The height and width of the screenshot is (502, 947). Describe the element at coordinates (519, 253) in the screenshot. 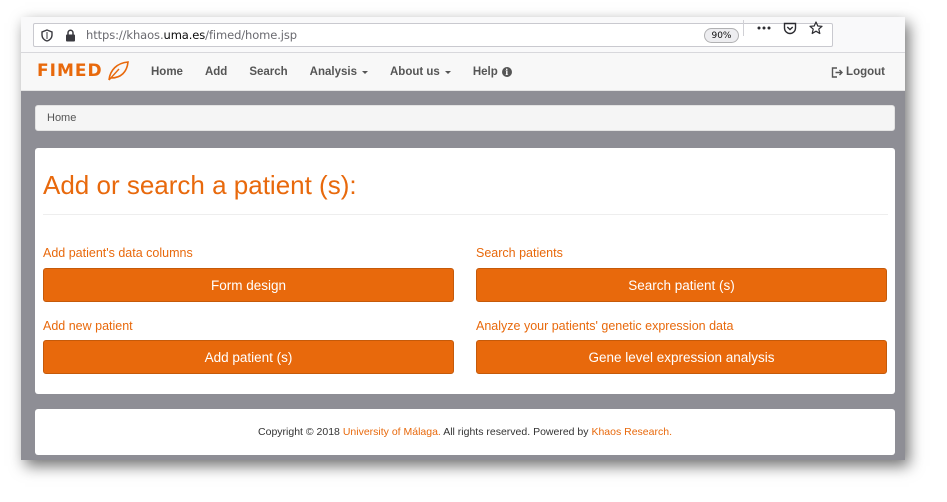

I see `section-label-search: Search patients` at that location.